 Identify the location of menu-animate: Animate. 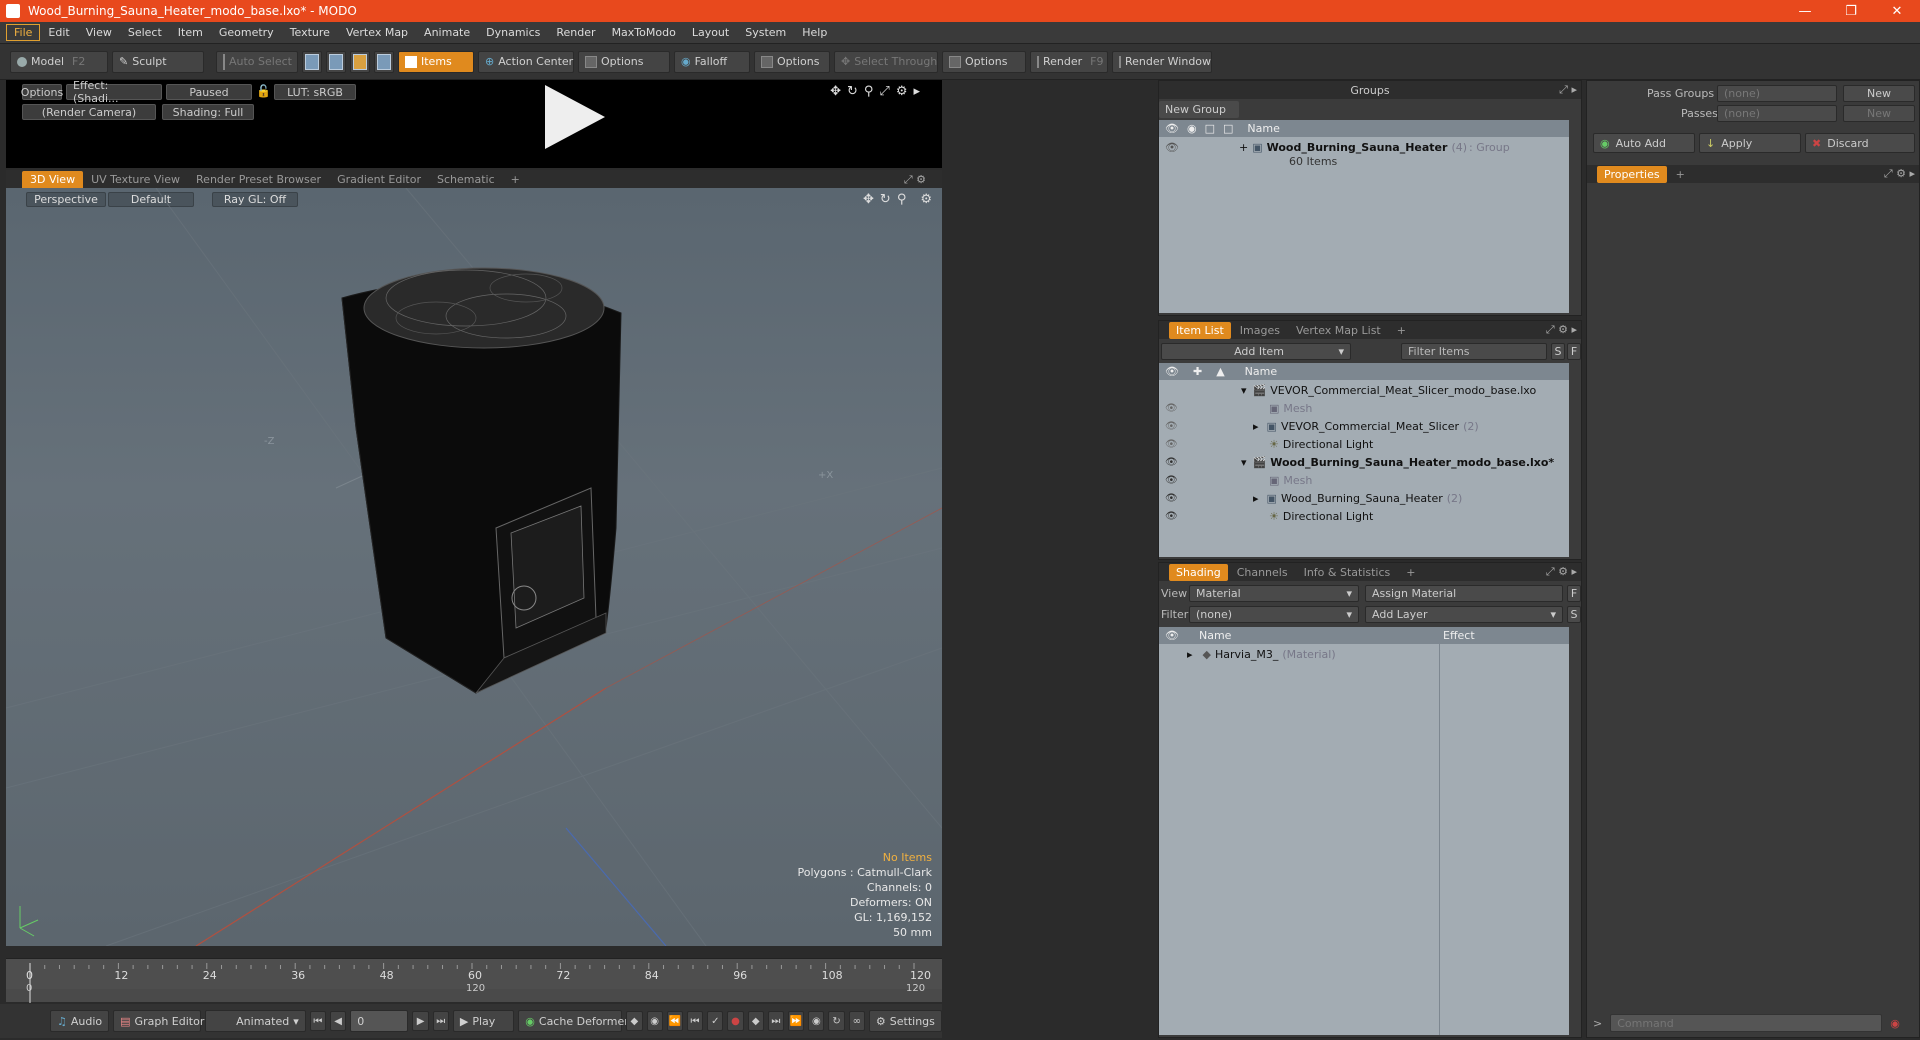
(447, 32).